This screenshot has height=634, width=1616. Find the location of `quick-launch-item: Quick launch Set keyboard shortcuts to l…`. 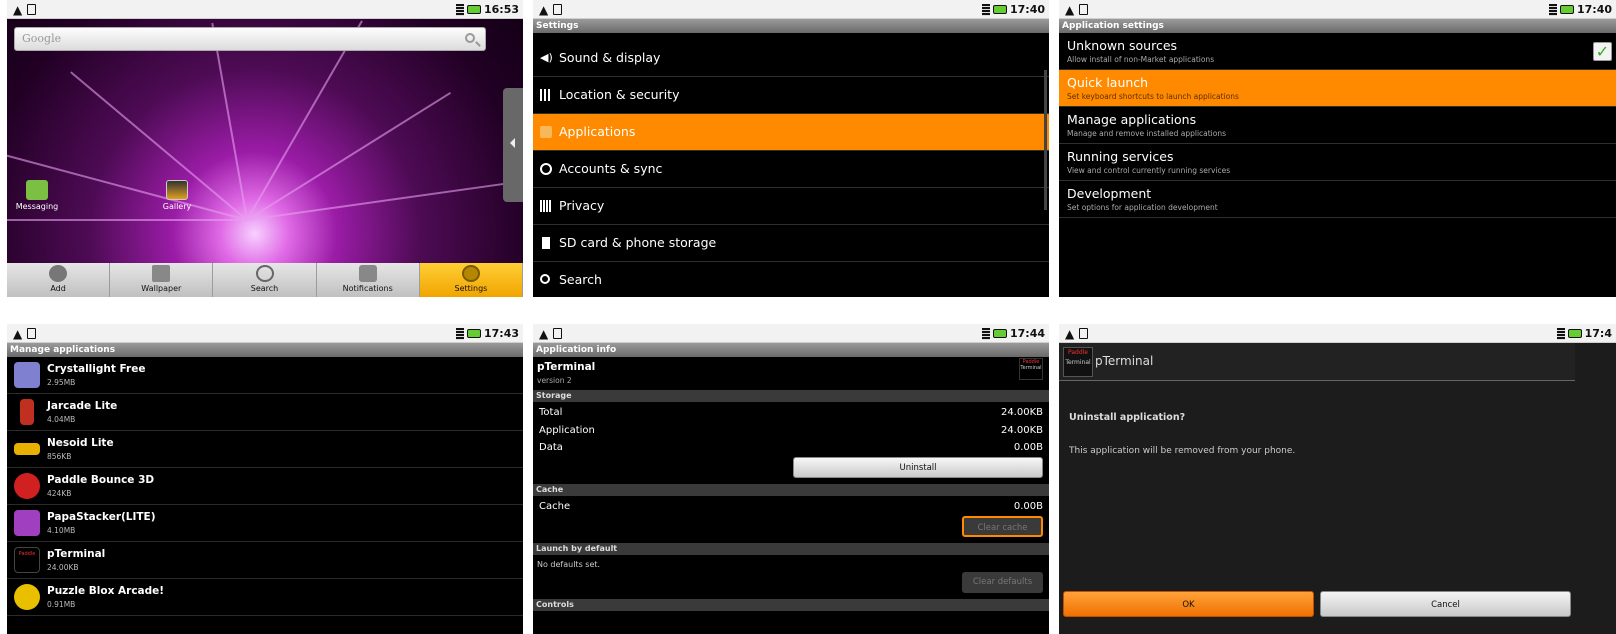

quick-launch-item: Quick launch Set keyboard shortcuts to l… is located at coordinates (1337, 88).